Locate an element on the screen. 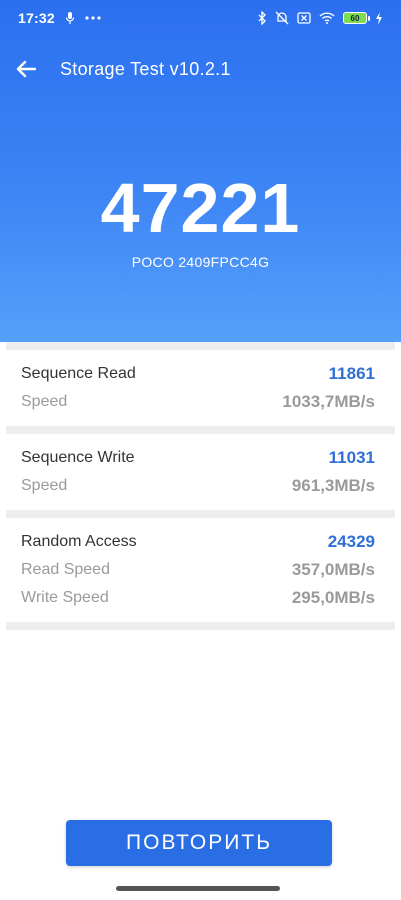 The width and height of the screenshot is (401, 900). result-row-label: Read Speed is located at coordinates (65, 569).